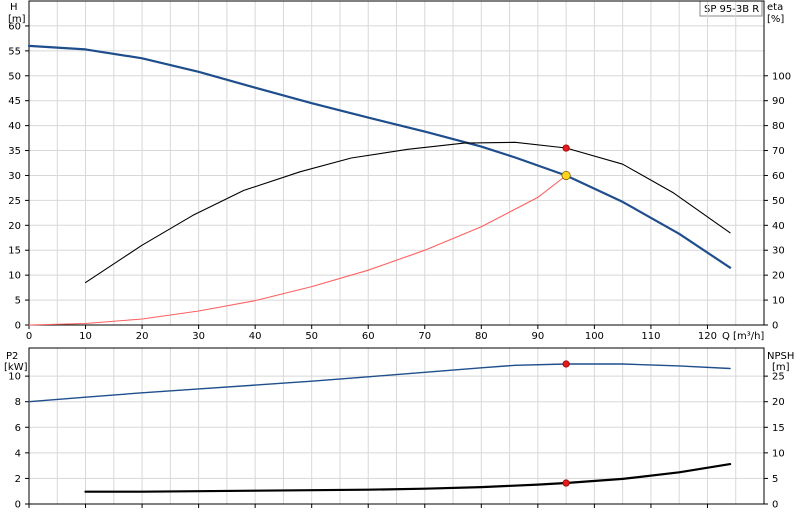  Describe the element at coordinates (778, 251) in the screenshot. I see `top-right-tick-label-30: 30` at that location.